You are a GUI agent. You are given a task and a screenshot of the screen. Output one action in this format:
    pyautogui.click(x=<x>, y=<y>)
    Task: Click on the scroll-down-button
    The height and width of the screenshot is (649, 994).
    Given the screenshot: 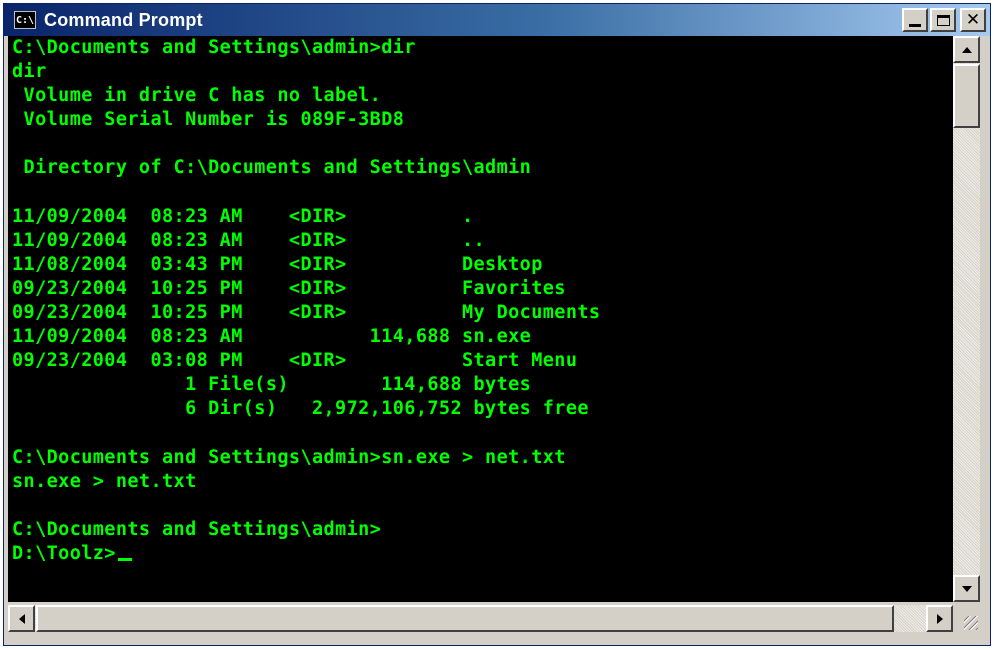 What is the action you would take?
    pyautogui.click(x=966, y=588)
    